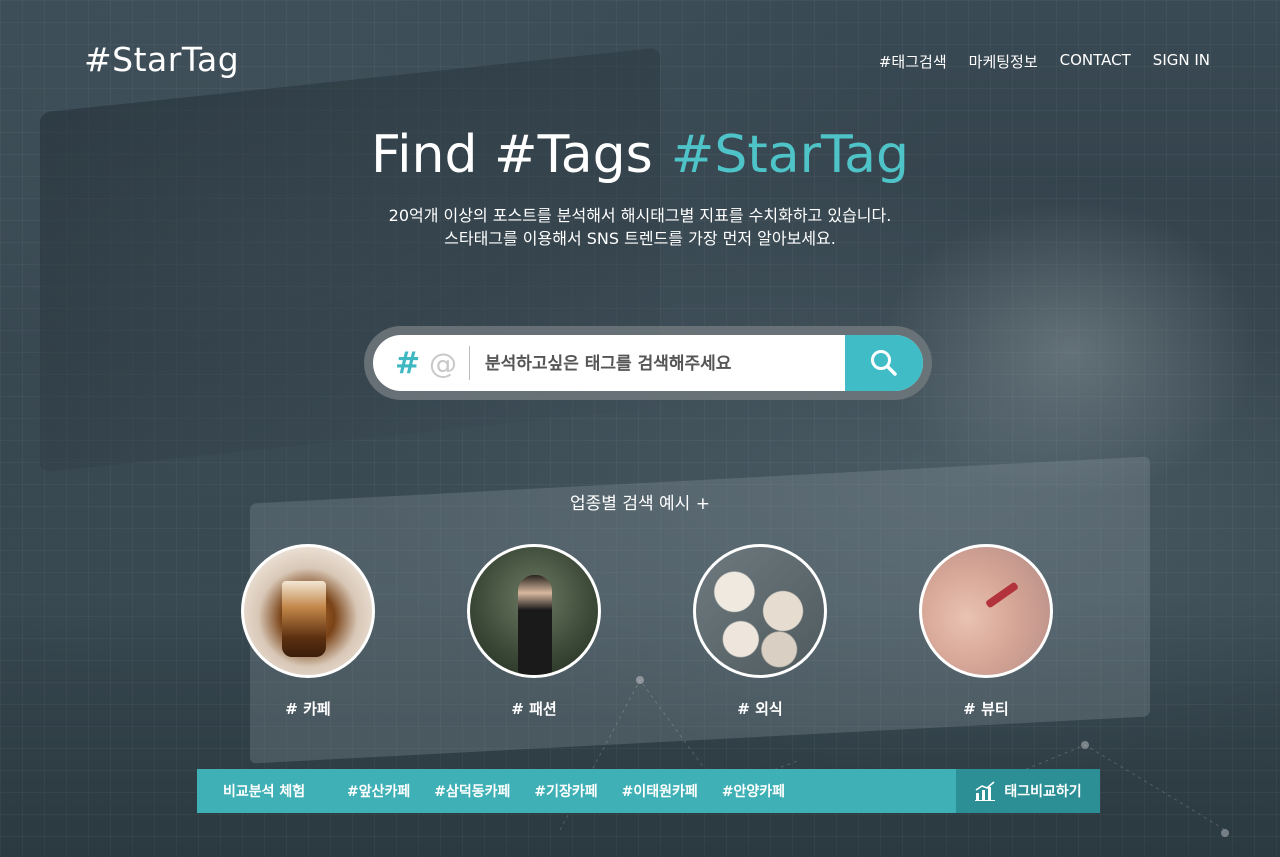  Describe the element at coordinates (407, 363) in the screenshot. I see `hashtag-mode-toggle: #` at that location.